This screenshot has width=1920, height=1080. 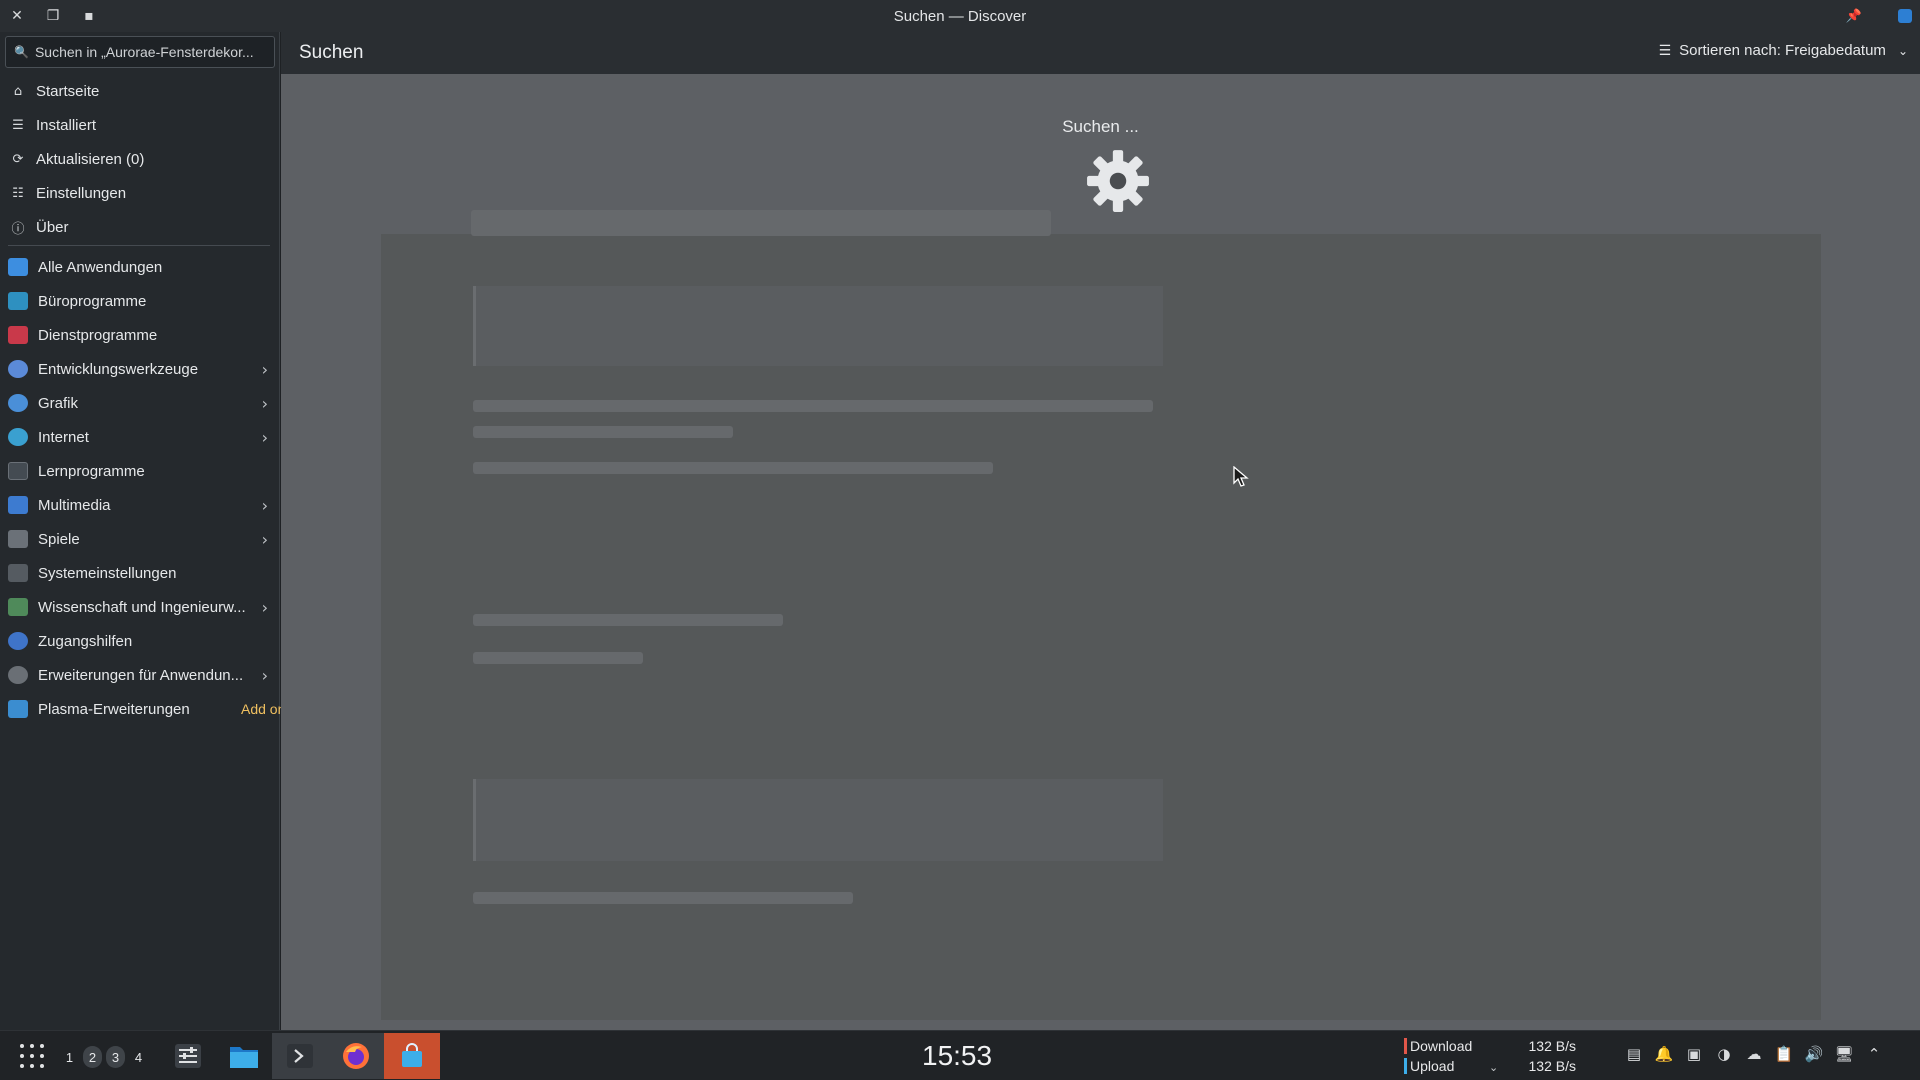 What do you see at coordinates (1118, 181) in the screenshot?
I see `busy-gear-icon` at bounding box center [1118, 181].